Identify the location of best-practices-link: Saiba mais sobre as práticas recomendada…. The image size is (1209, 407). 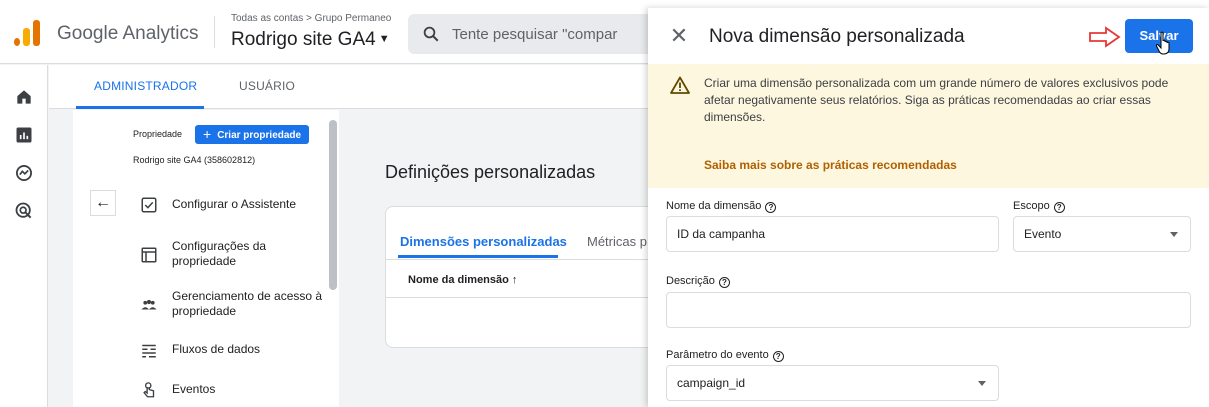
(830, 165).